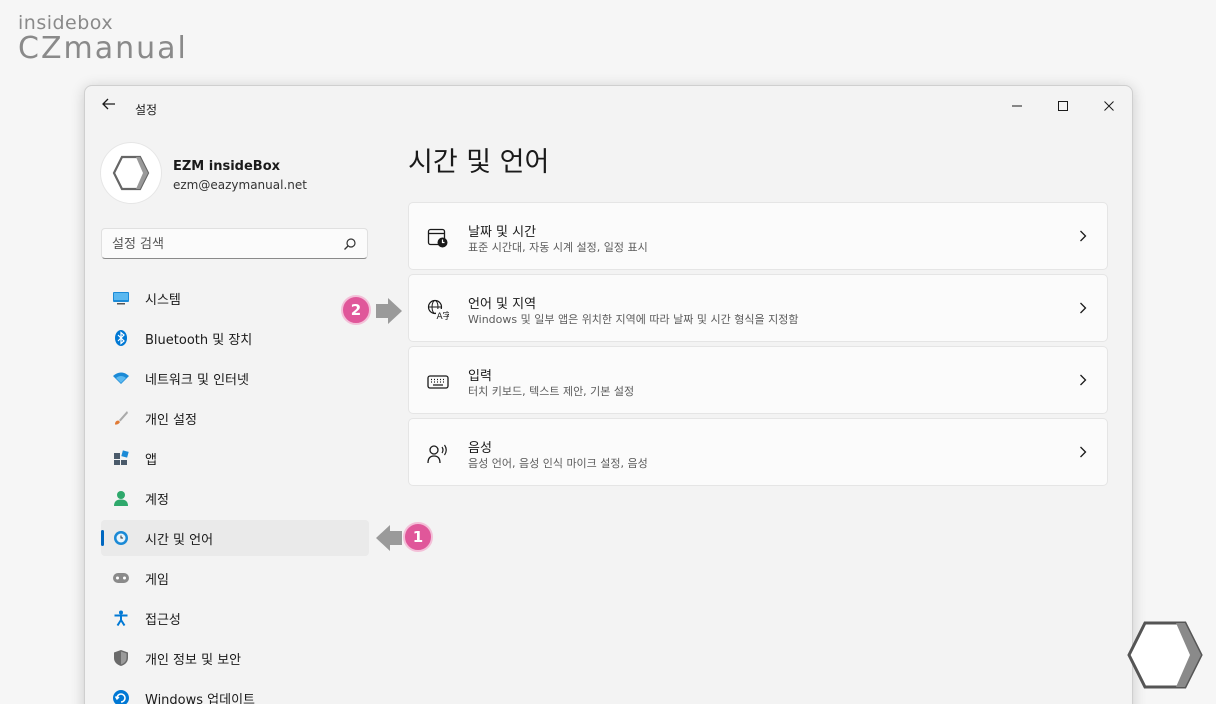  I want to click on svg-text: A字, so click(443, 315).